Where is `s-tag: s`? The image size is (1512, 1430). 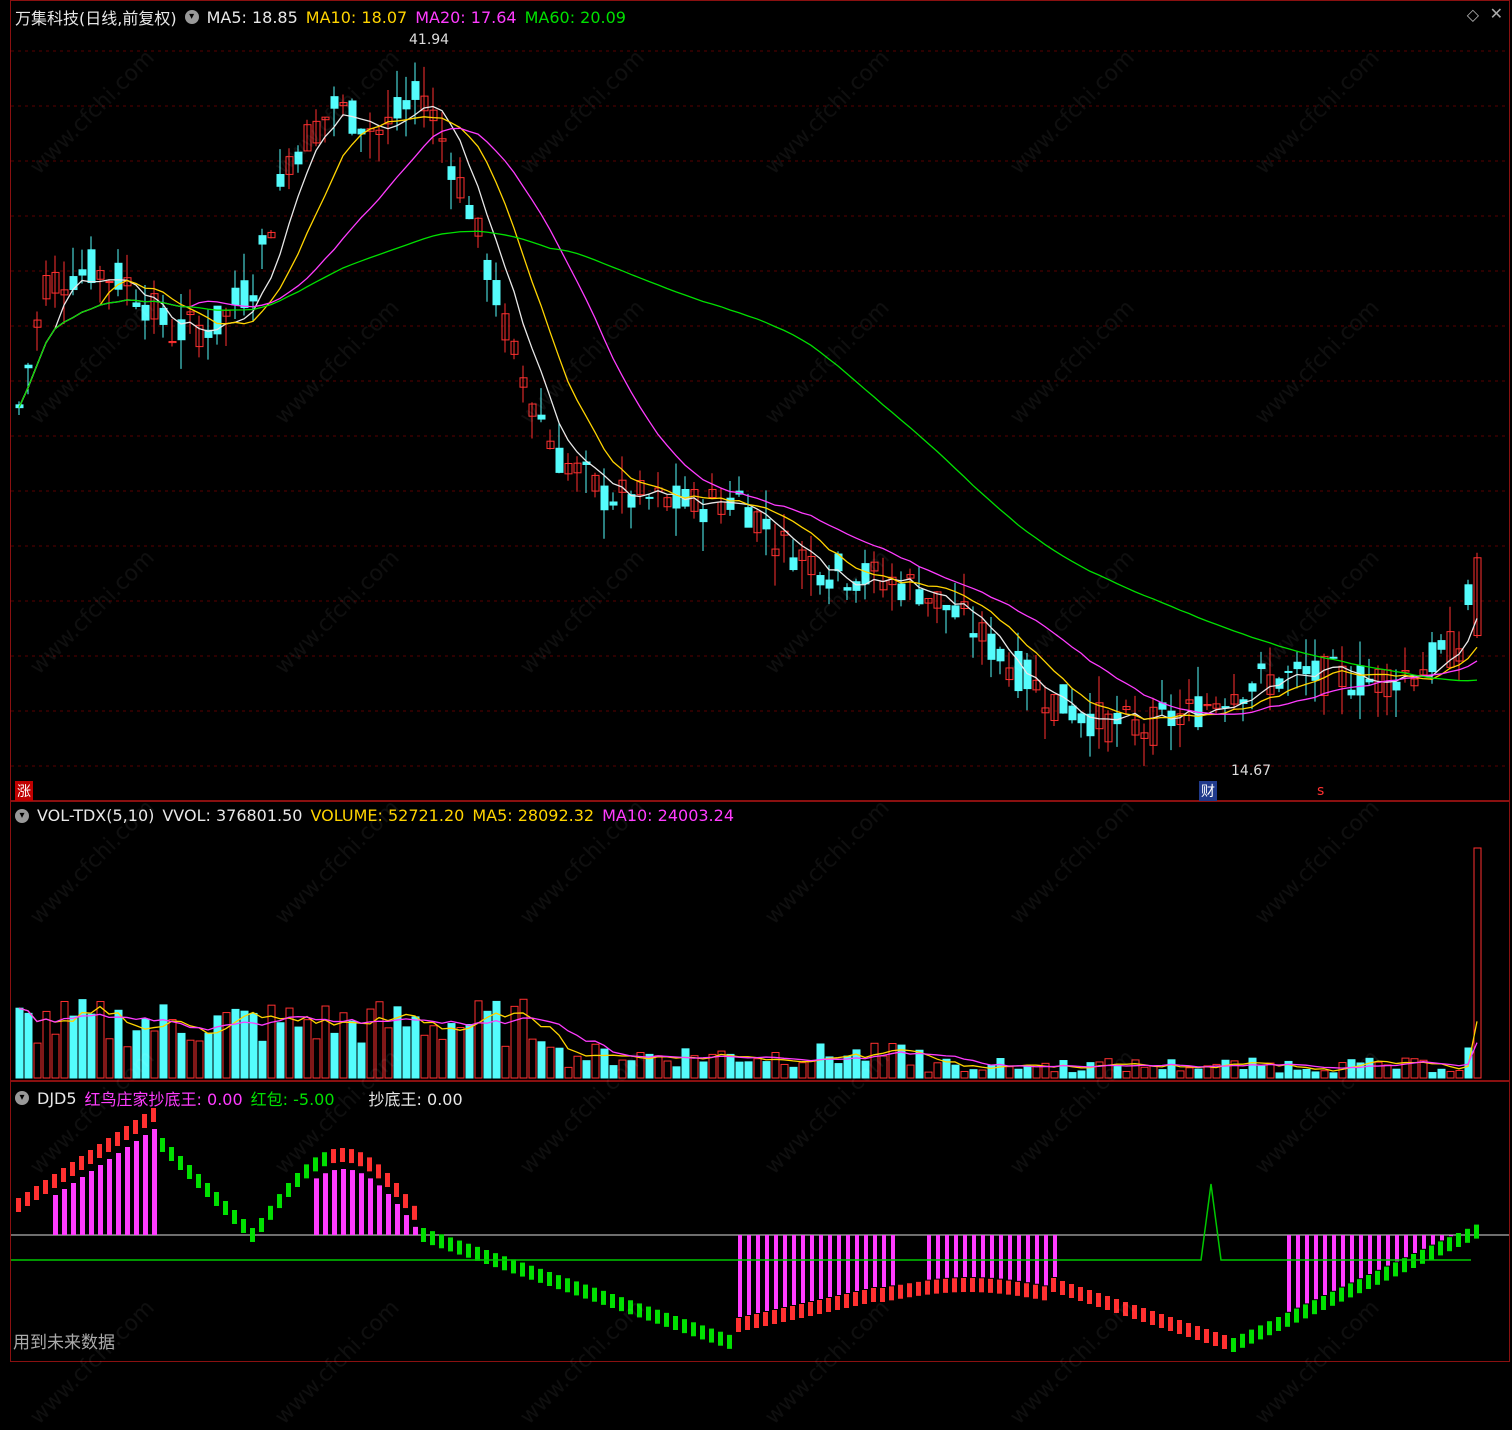
s-tag: s is located at coordinates (1320, 791).